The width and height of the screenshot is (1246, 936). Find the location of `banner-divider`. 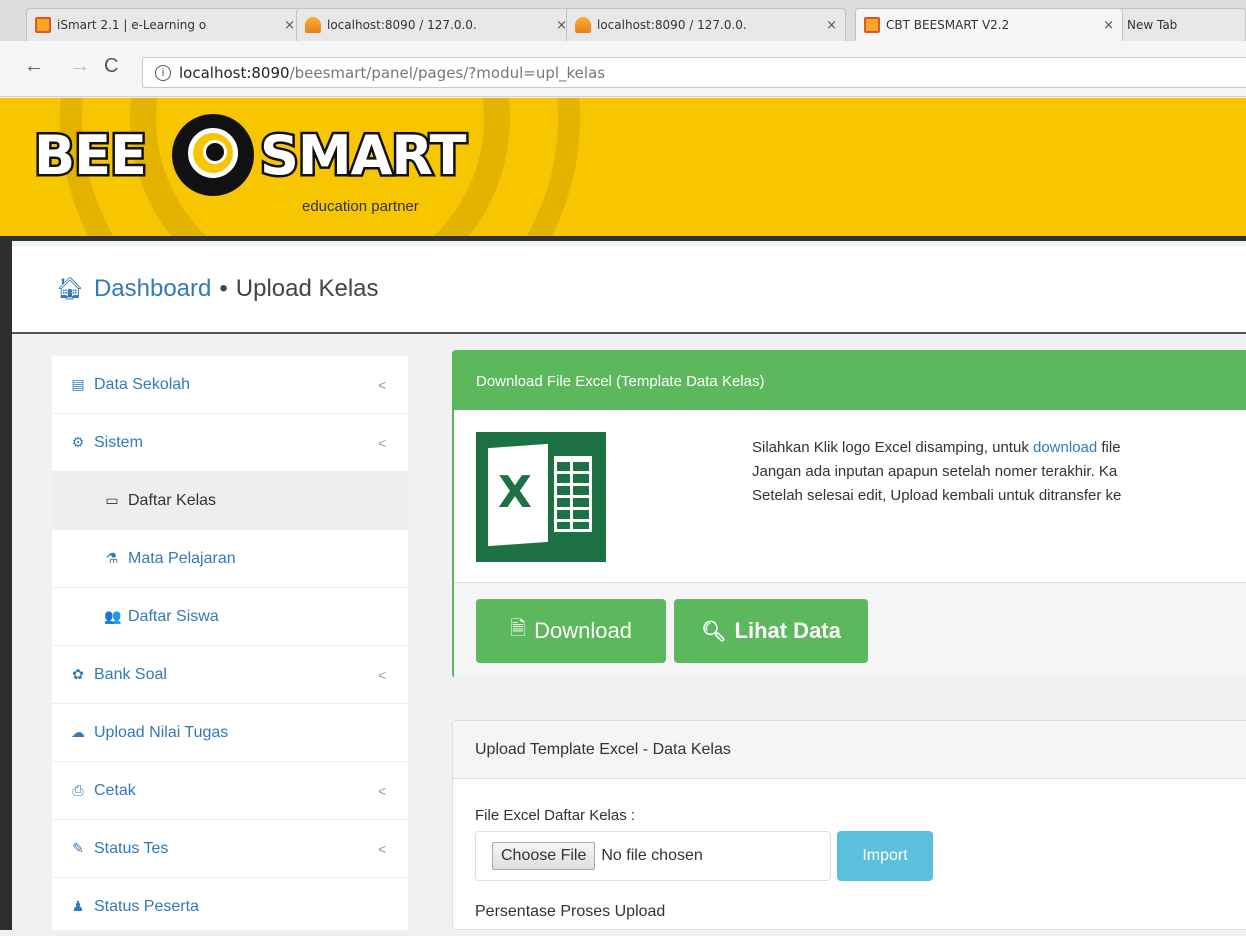

banner-divider is located at coordinates (623, 238).